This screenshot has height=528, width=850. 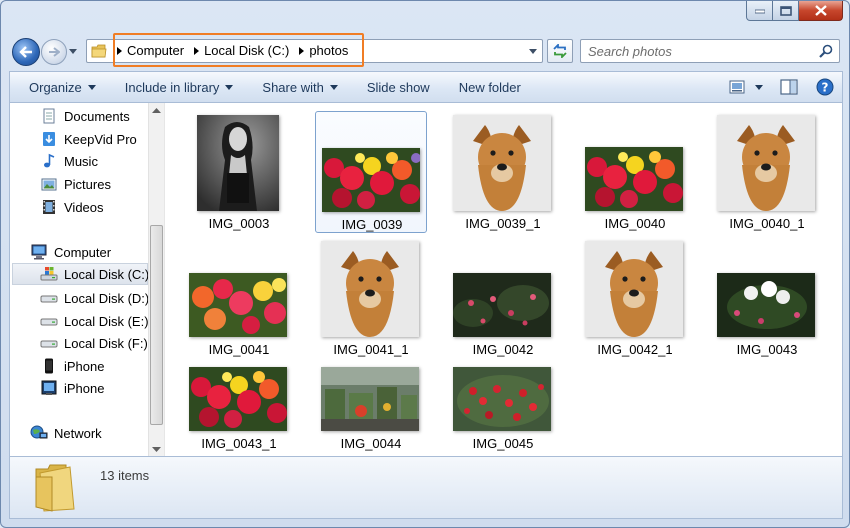 What do you see at coordinates (100, 139) in the screenshot?
I see `nav-item-label: KeepVid Pro` at bounding box center [100, 139].